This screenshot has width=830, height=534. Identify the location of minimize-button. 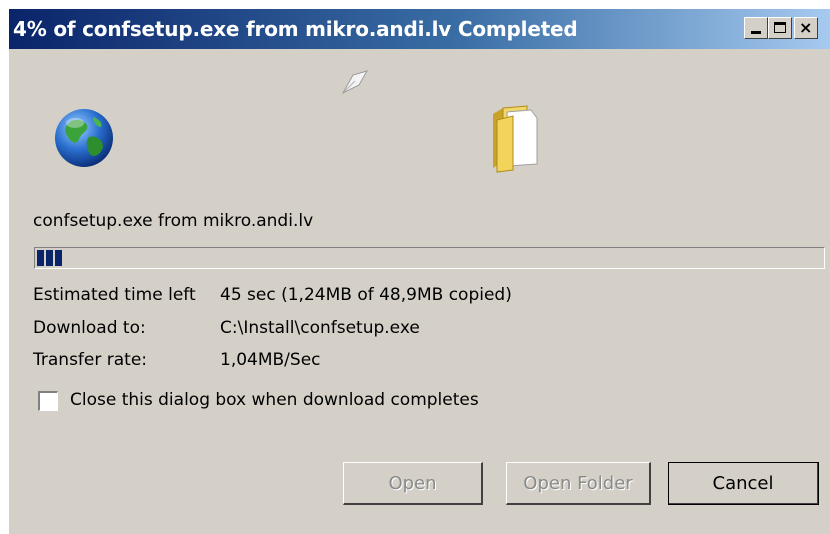
(756, 28).